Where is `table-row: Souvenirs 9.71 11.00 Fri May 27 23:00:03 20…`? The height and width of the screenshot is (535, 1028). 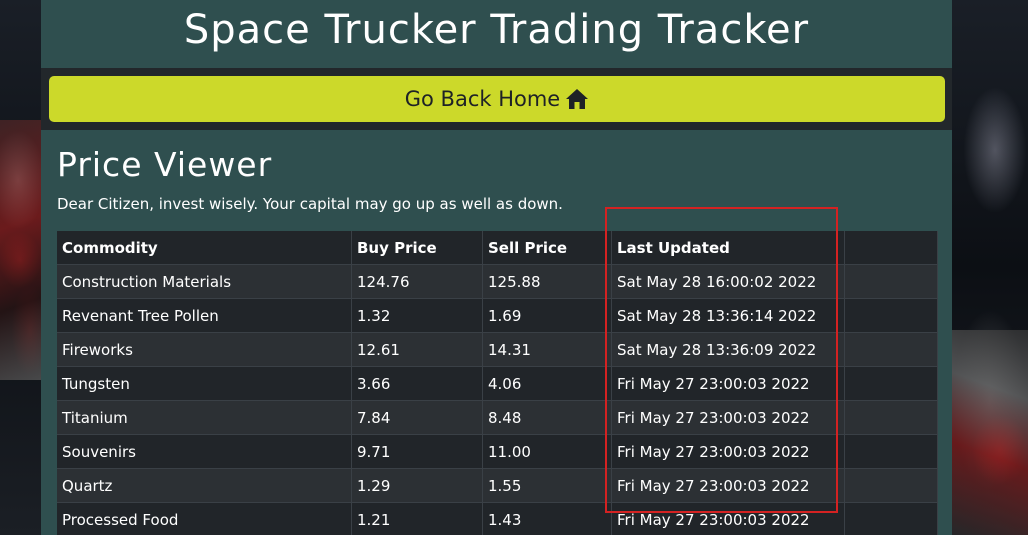
table-row: Souvenirs 9.71 11.00 Fri May 27 23:00:03 20… is located at coordinates (497, 451).